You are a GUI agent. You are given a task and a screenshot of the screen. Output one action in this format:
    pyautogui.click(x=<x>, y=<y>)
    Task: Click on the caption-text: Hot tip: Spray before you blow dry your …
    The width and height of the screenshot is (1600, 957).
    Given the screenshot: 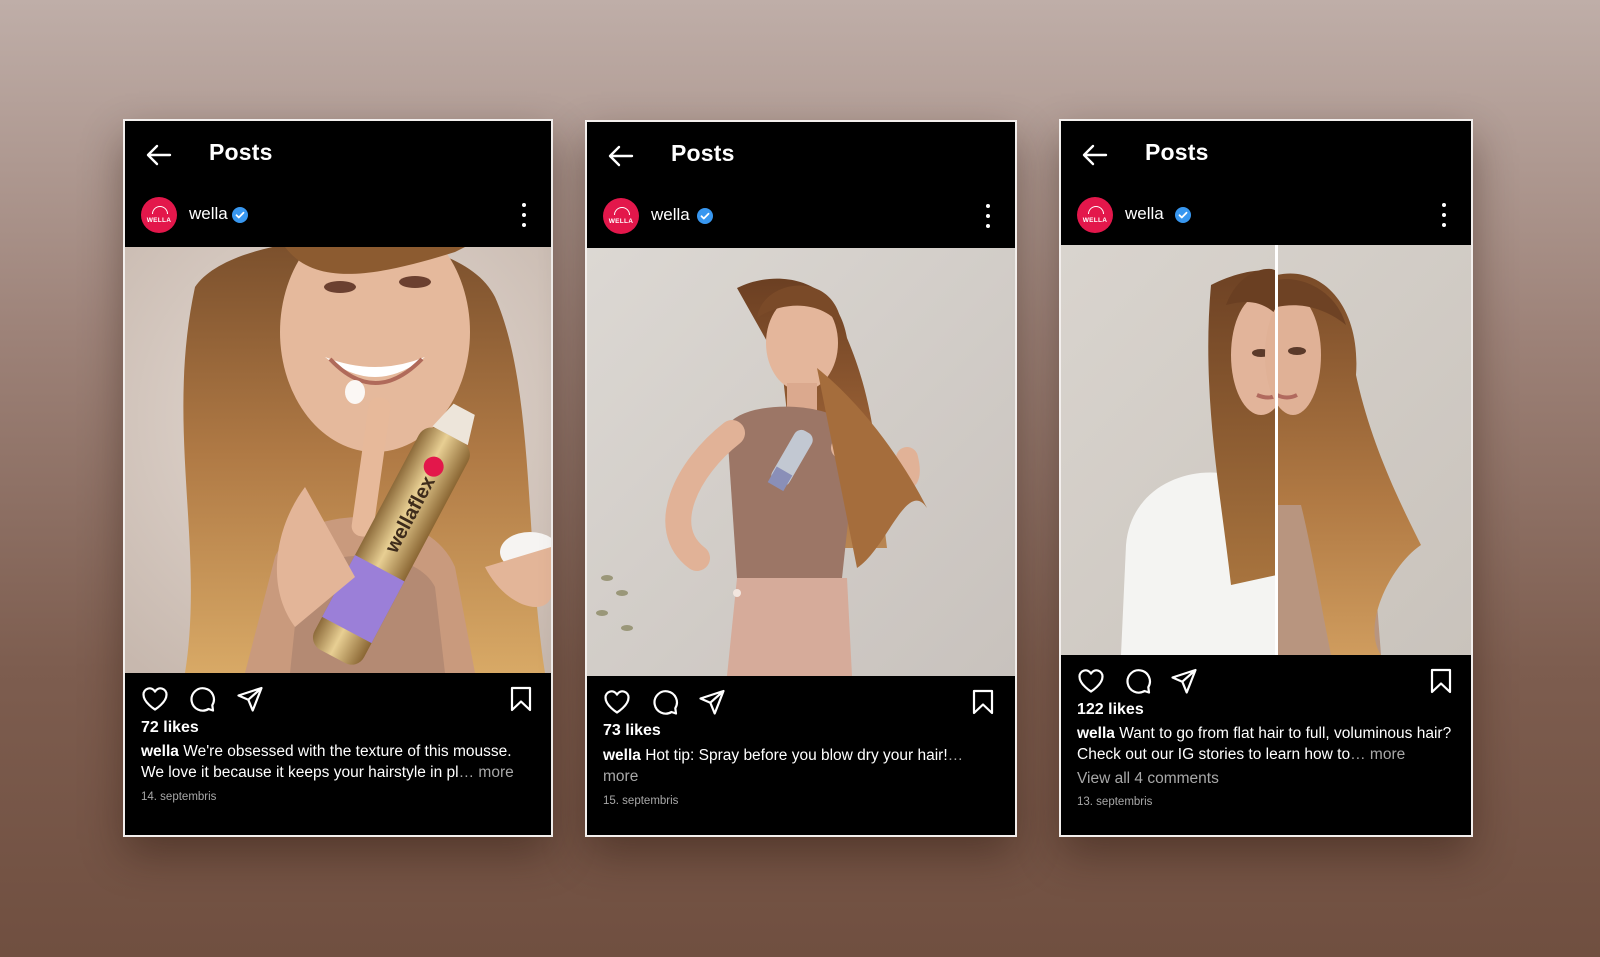 What is the action you would take?
    pyautogui.click(x=796, y=755)
    